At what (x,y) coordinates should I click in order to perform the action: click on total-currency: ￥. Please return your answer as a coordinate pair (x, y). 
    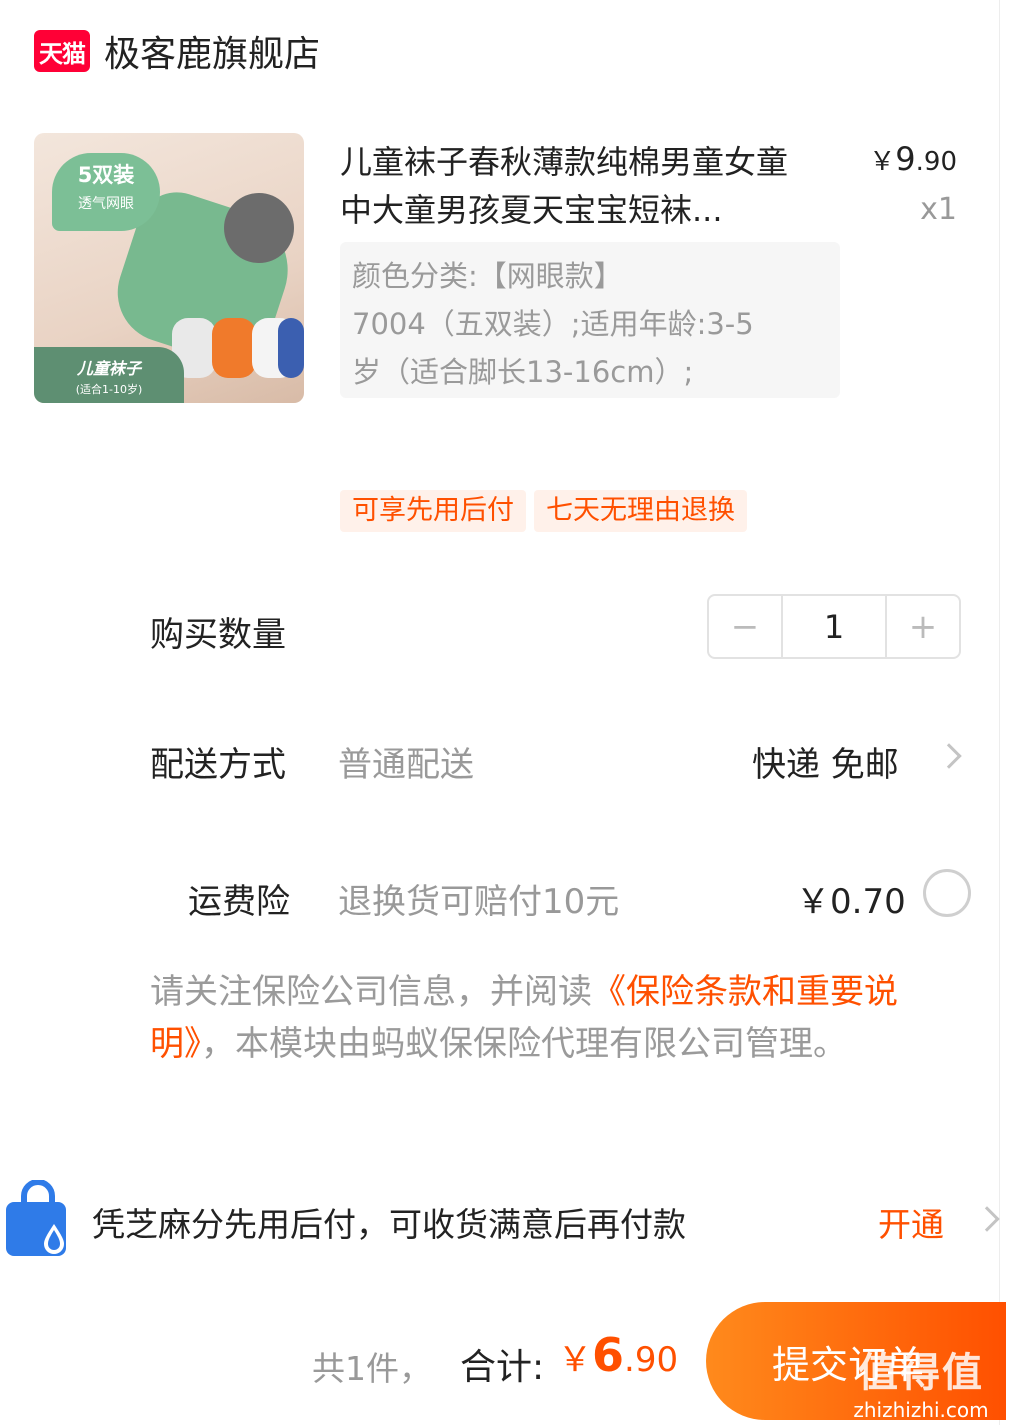
    Looking at the image, I should click on (575, 1360).